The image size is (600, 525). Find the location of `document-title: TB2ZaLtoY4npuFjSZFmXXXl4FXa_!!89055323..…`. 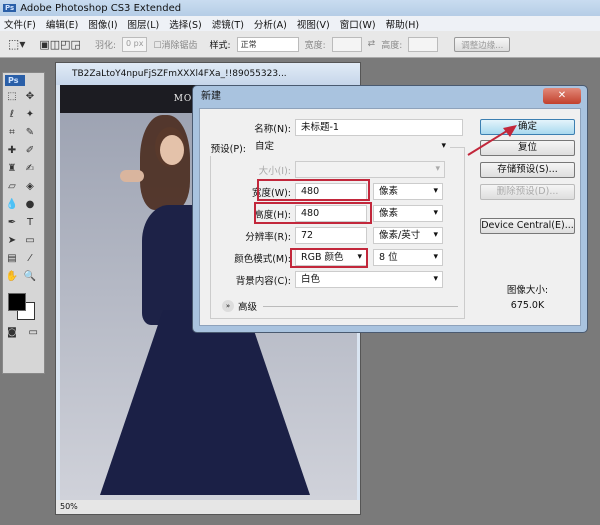

document-title: TB2ZaLtoY4npuFjSZFmXXXl4FXa_!!89055323..… is located at coordinates (179, 74).